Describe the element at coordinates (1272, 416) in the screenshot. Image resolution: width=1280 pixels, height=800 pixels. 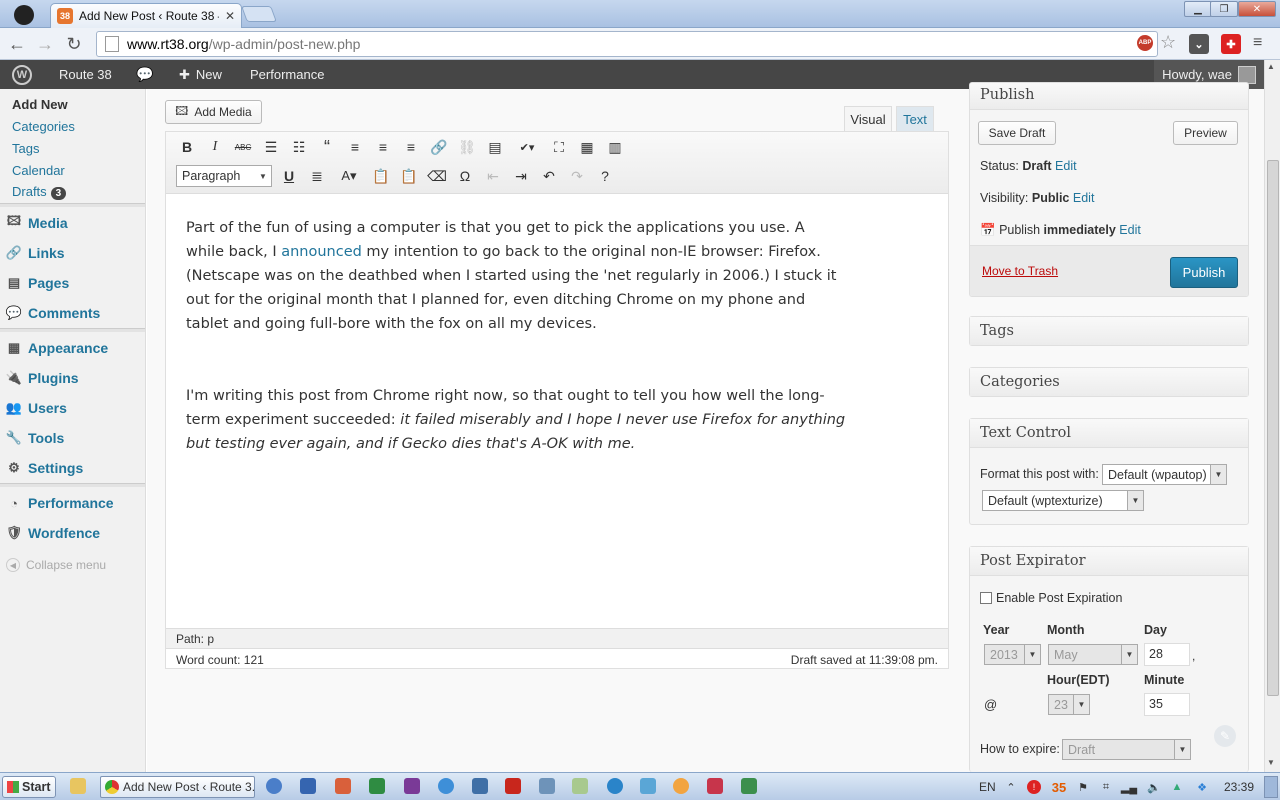
I see `page-scrollbar: ▲ ▼` at that location.